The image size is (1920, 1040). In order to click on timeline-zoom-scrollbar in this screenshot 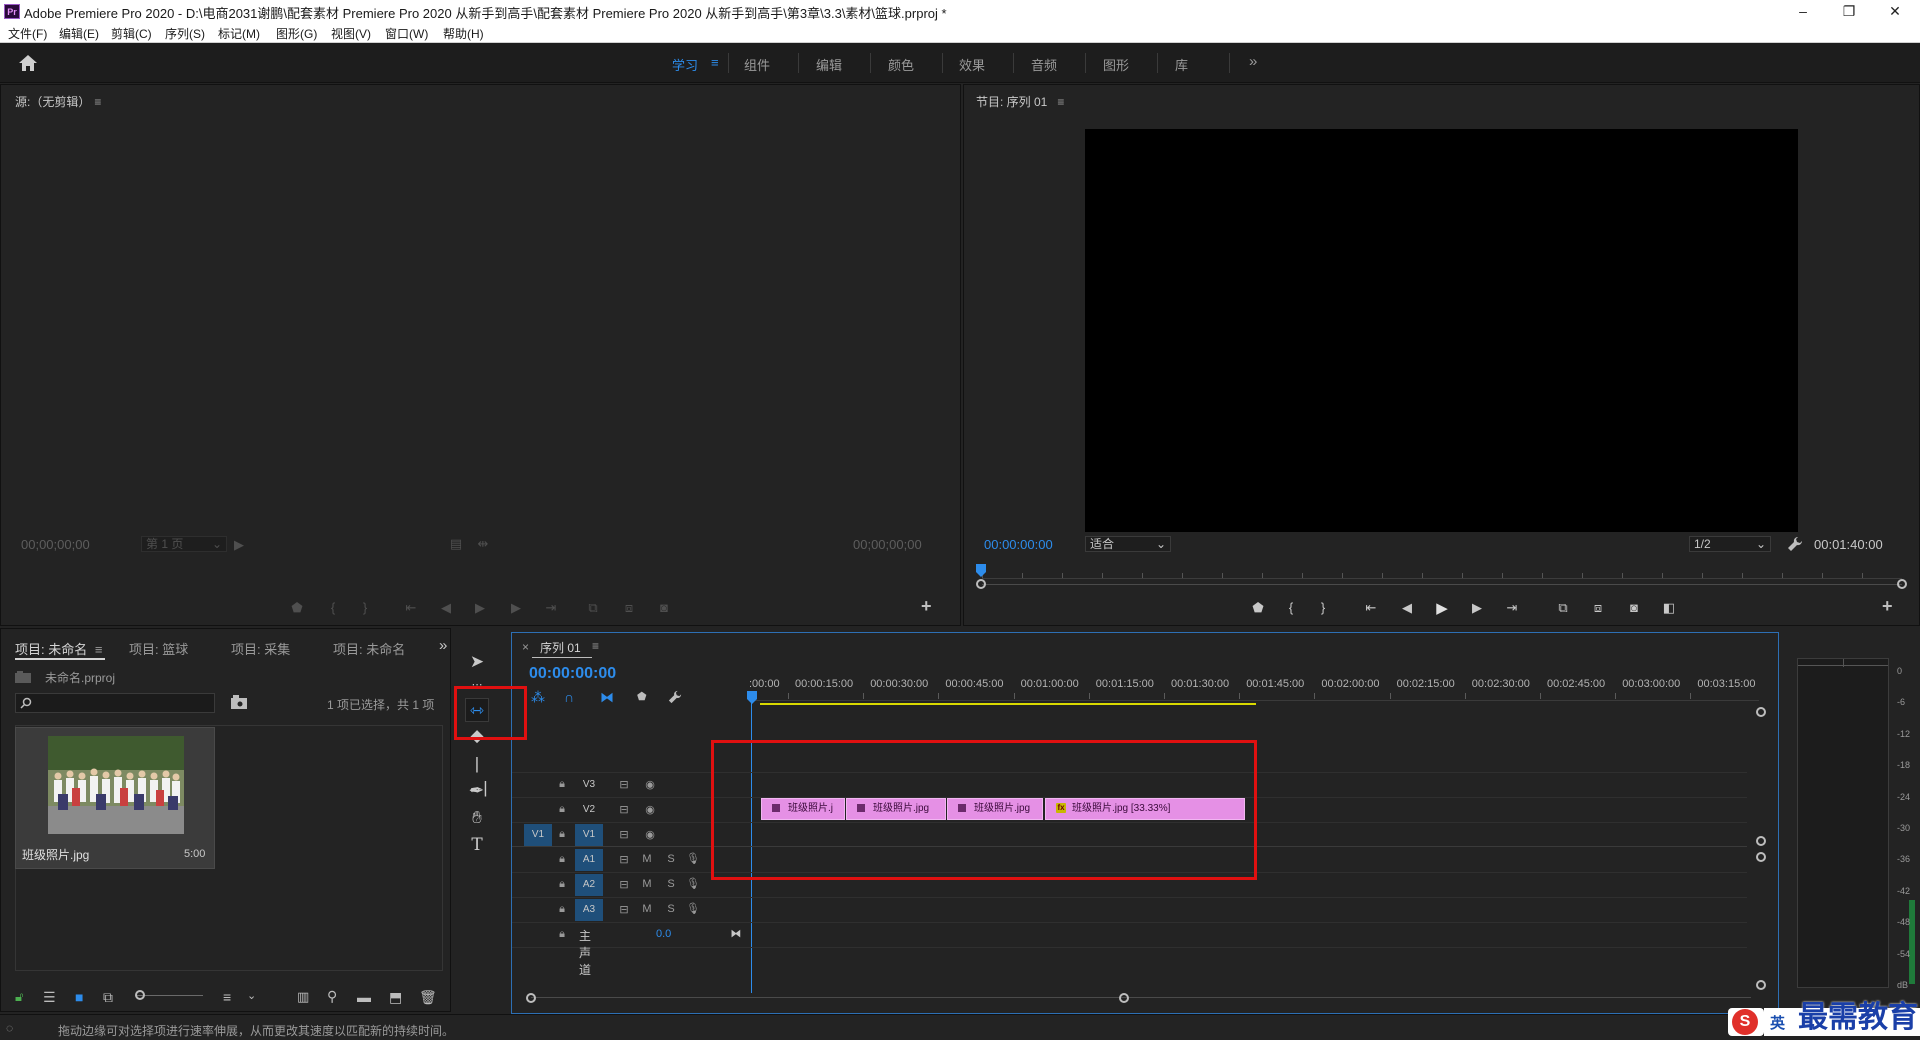, I will do `click(1141, 997)`.